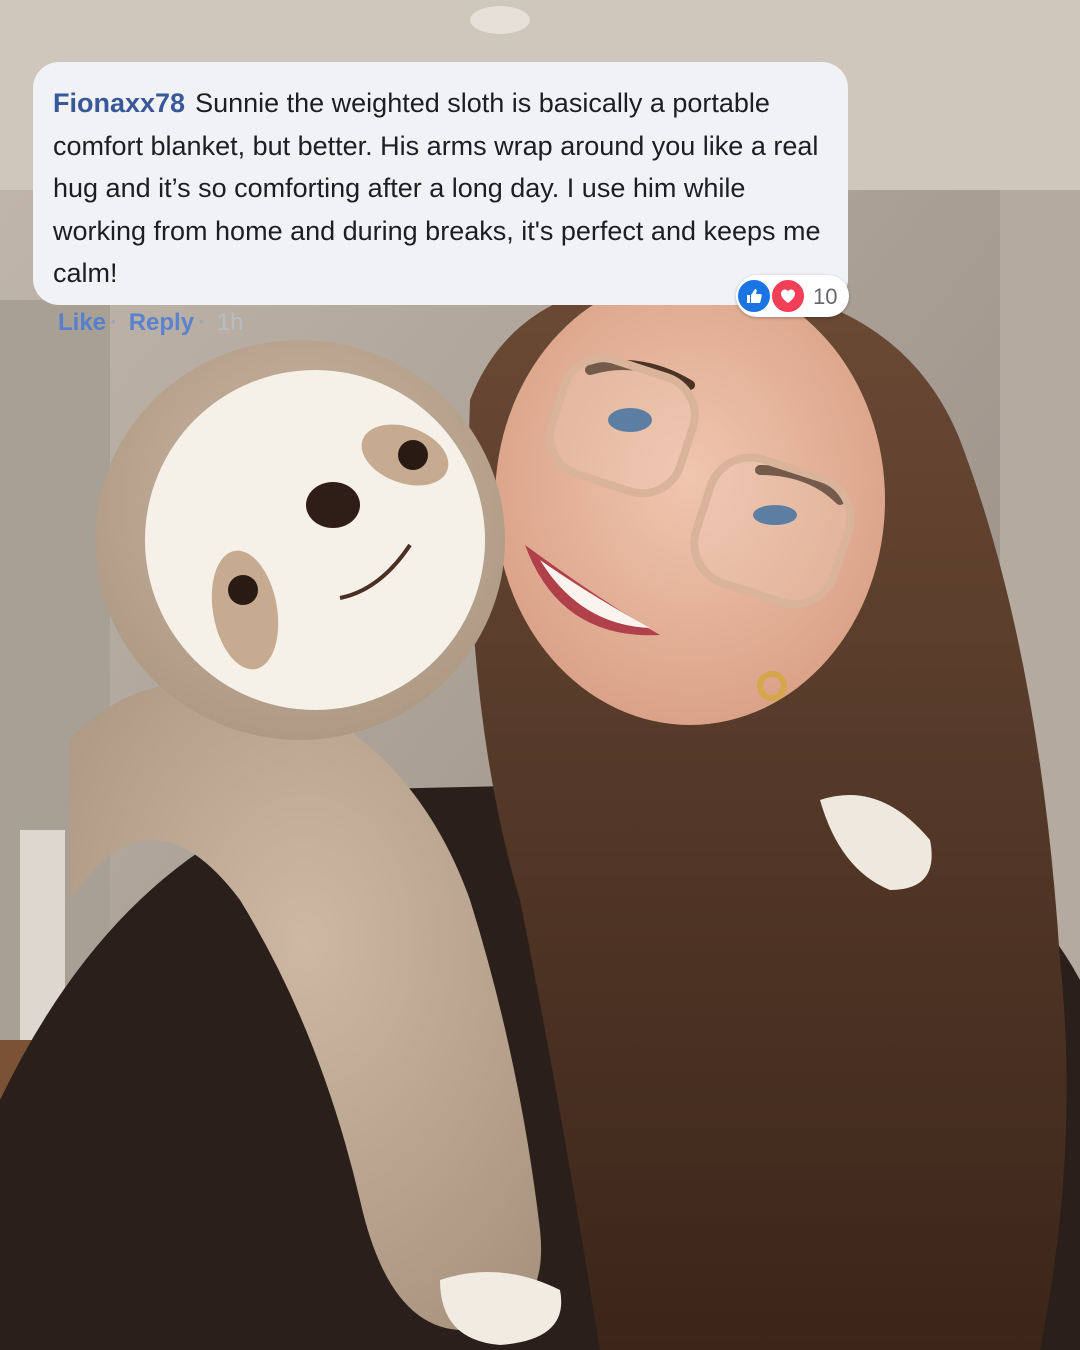 This screenshot has height=1350, width=1080. I want to click on like-link: Like, so click(82, 322).